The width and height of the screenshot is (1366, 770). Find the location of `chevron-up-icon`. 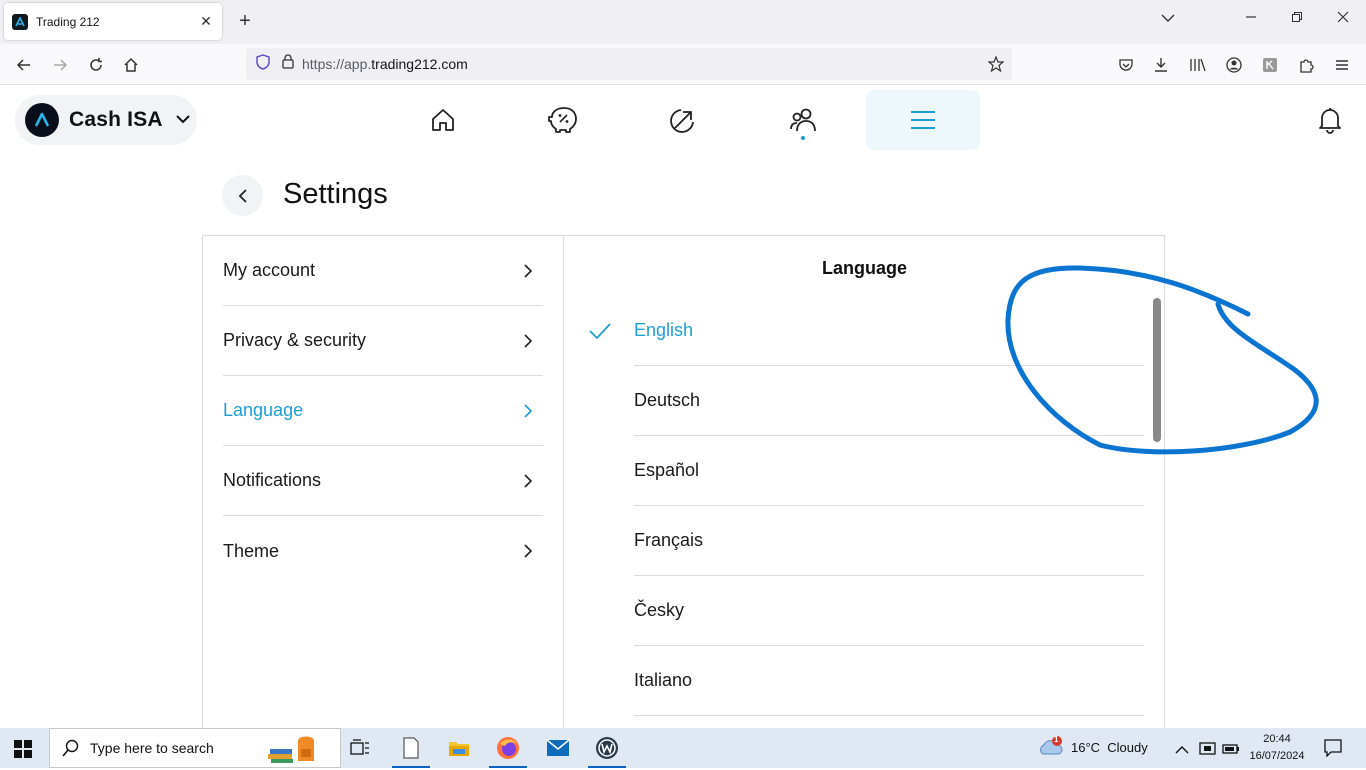

chevron-up-icon is located at coordinates (1182, 751).